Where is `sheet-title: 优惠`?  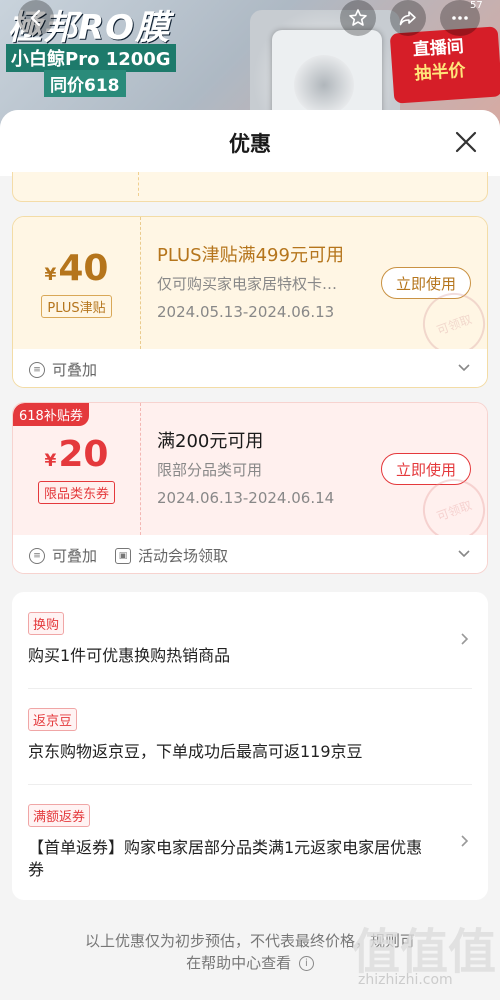
sheet-title: 优惠 is located at coordinates (250, 144).